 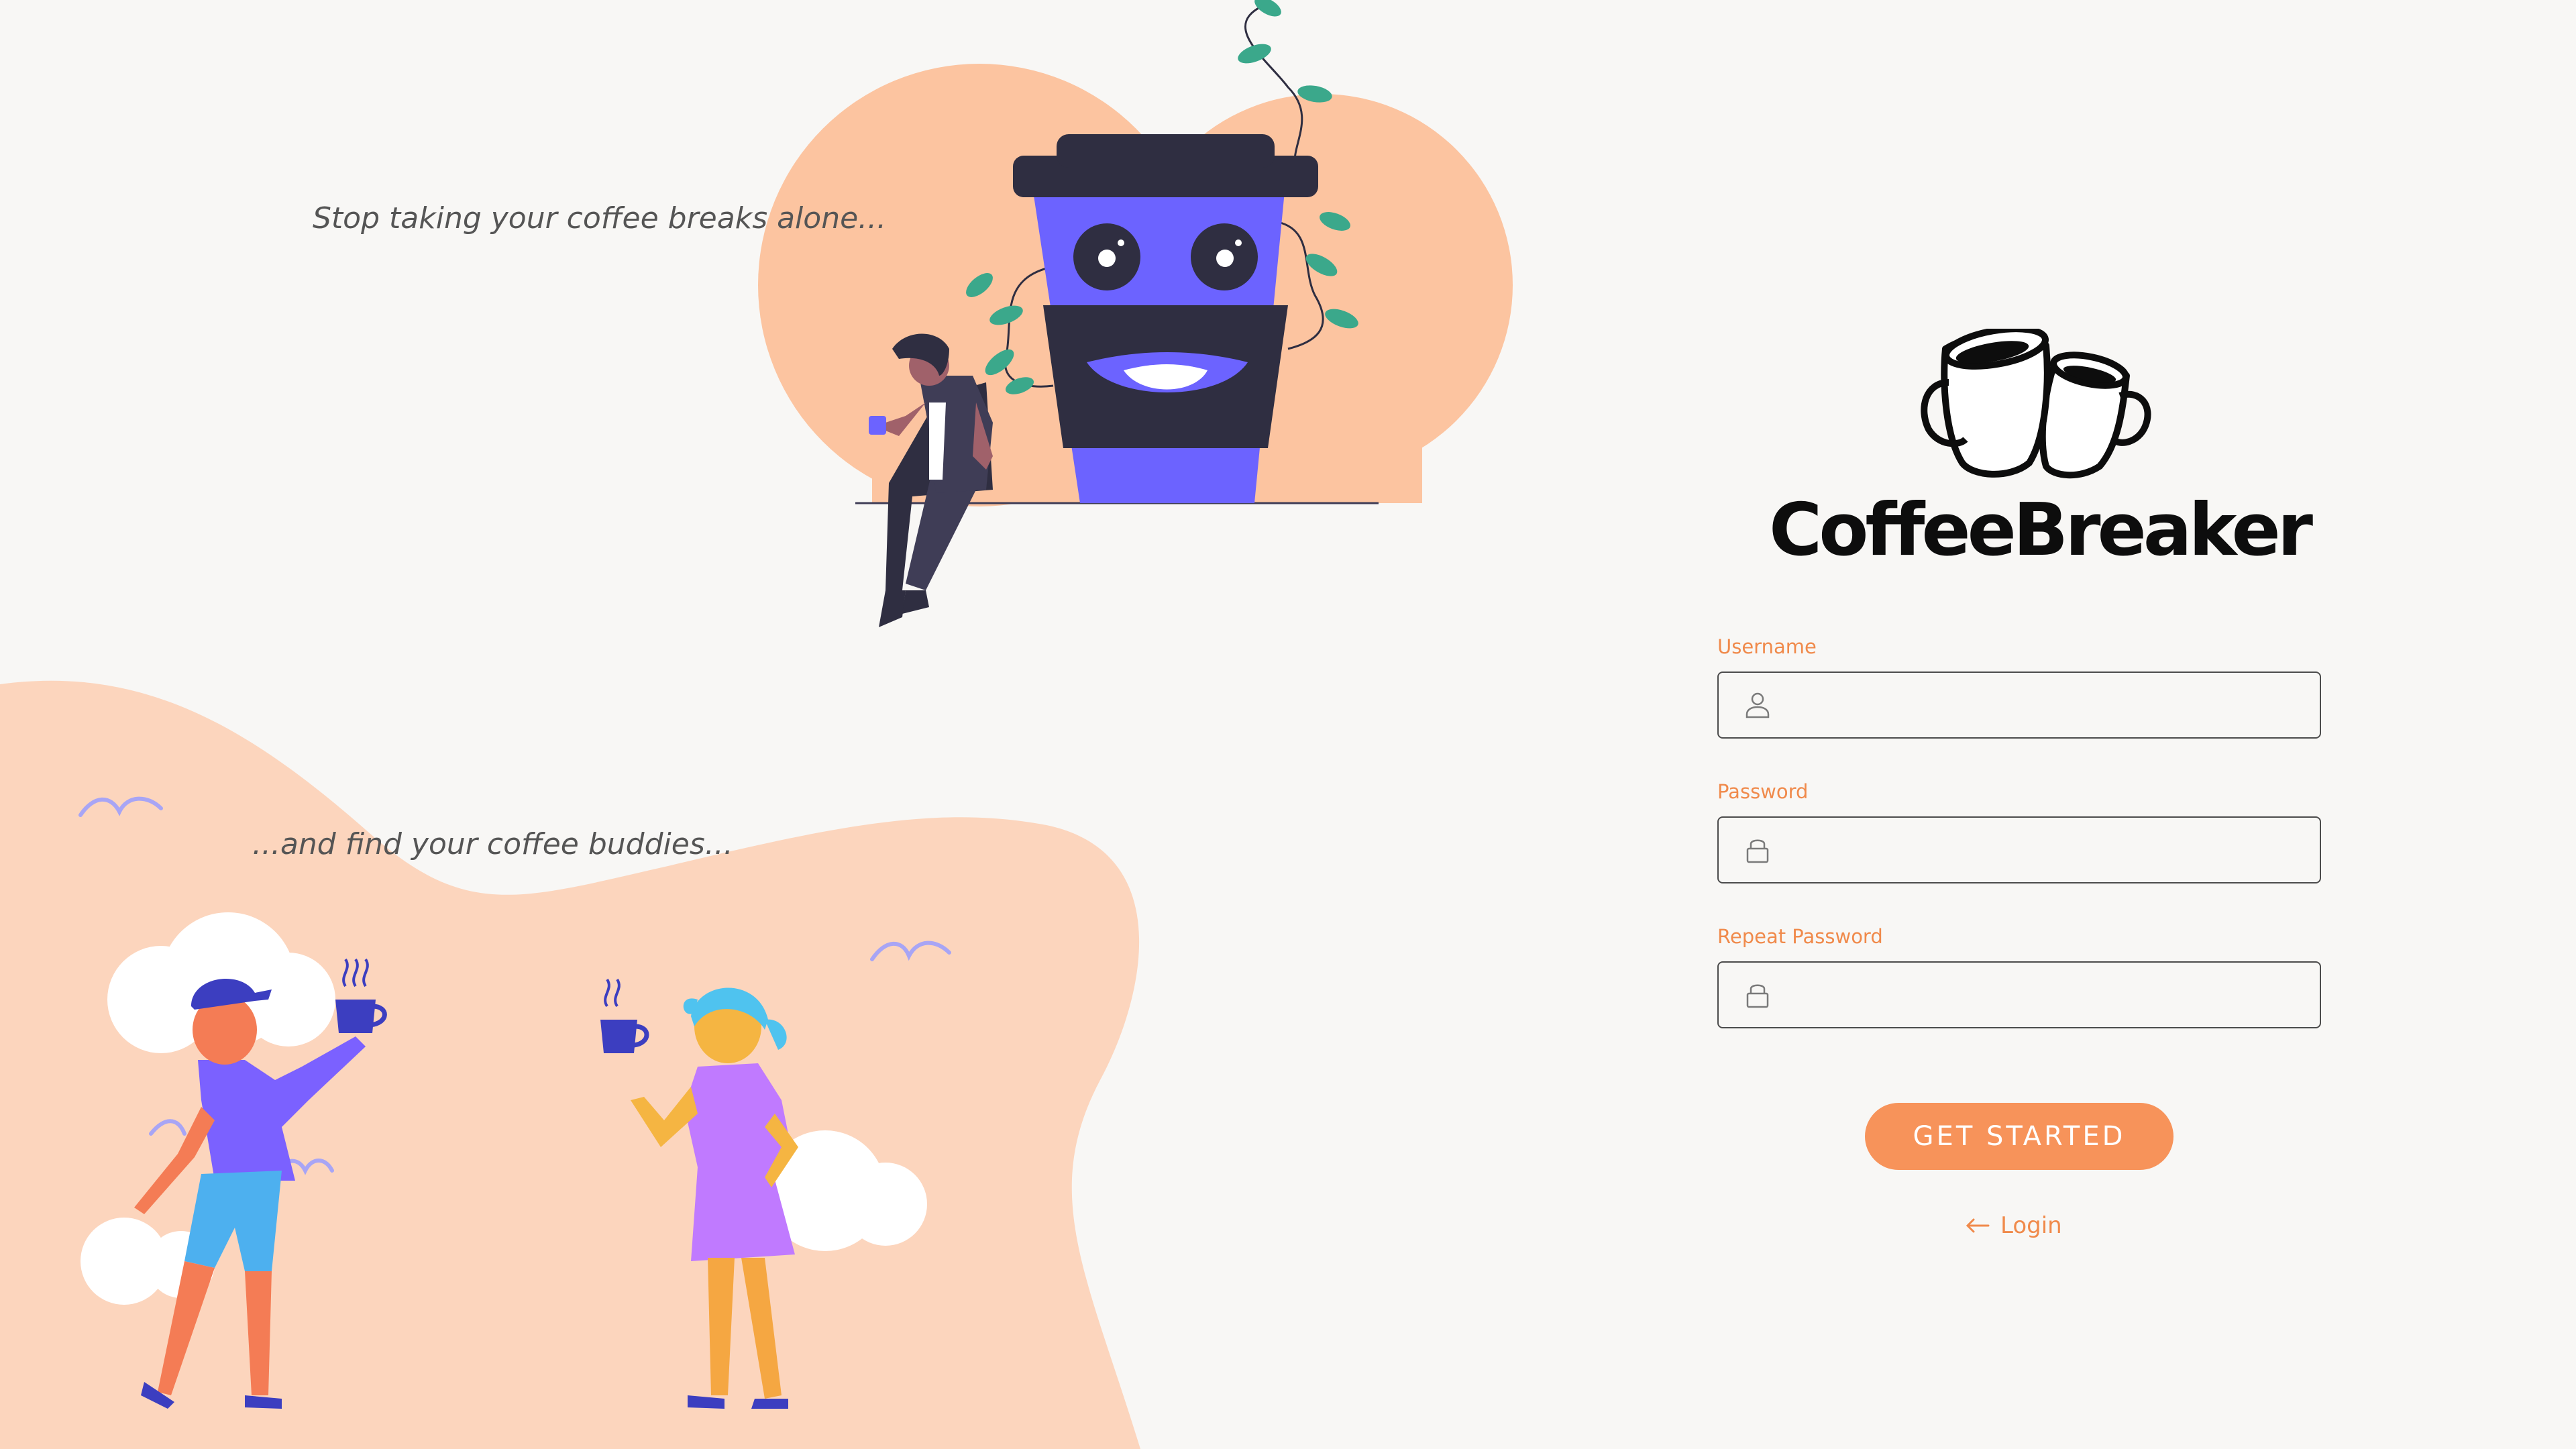 I want to click on brand: CoffeeBreaker, so click(x=2039, y=450).